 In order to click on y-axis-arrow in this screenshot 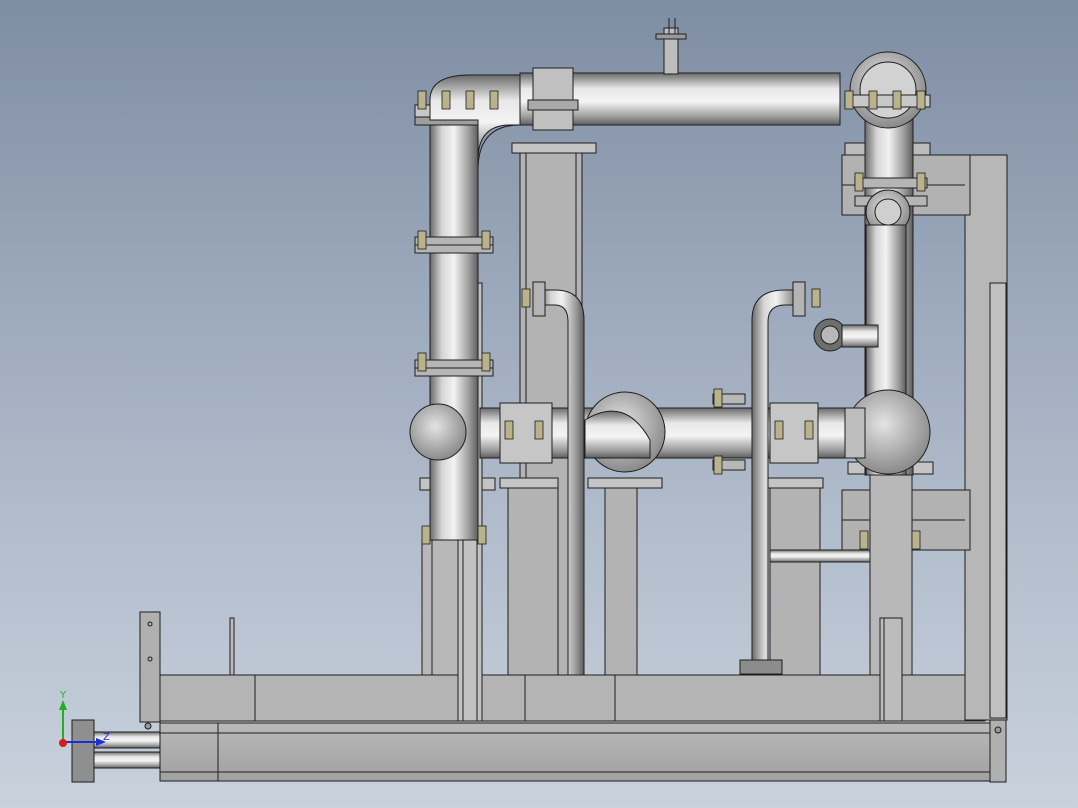, I will do `click(63, 705)`.